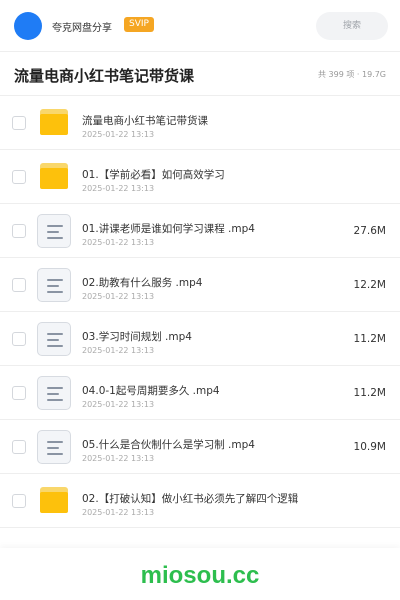  I want to click on folder-row: 02.【打破认知】做小红书必须先了解四个逻辑 2025-01-22 13:13, so click(200, 501).